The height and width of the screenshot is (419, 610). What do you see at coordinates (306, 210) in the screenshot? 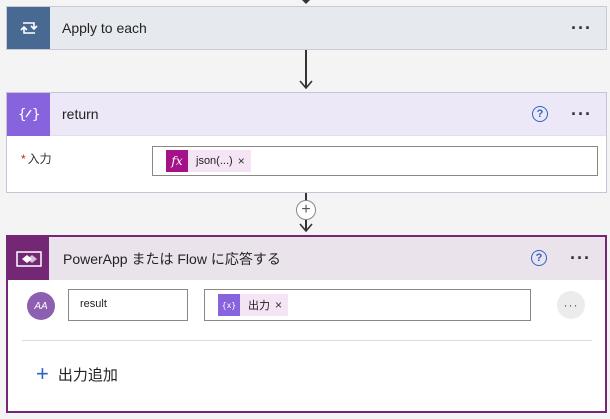
I see `insert-step-button: +` at bounding box center [306, 210].